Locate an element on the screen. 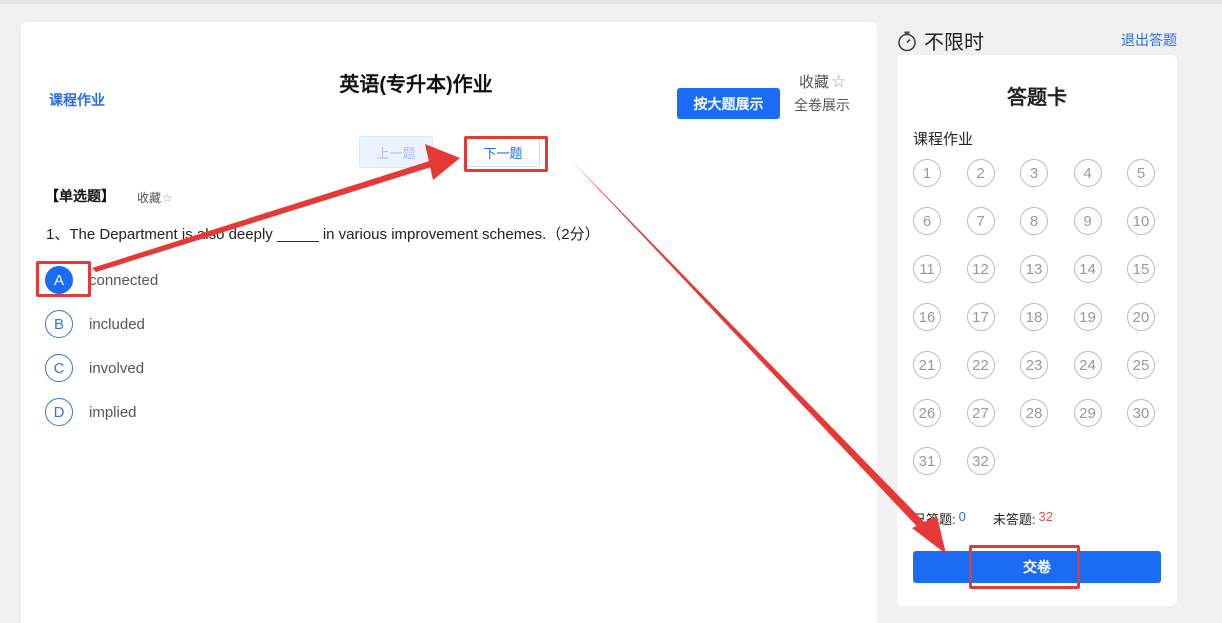  answer-card-section: 课程作业 is located at coordinates (943, 139).